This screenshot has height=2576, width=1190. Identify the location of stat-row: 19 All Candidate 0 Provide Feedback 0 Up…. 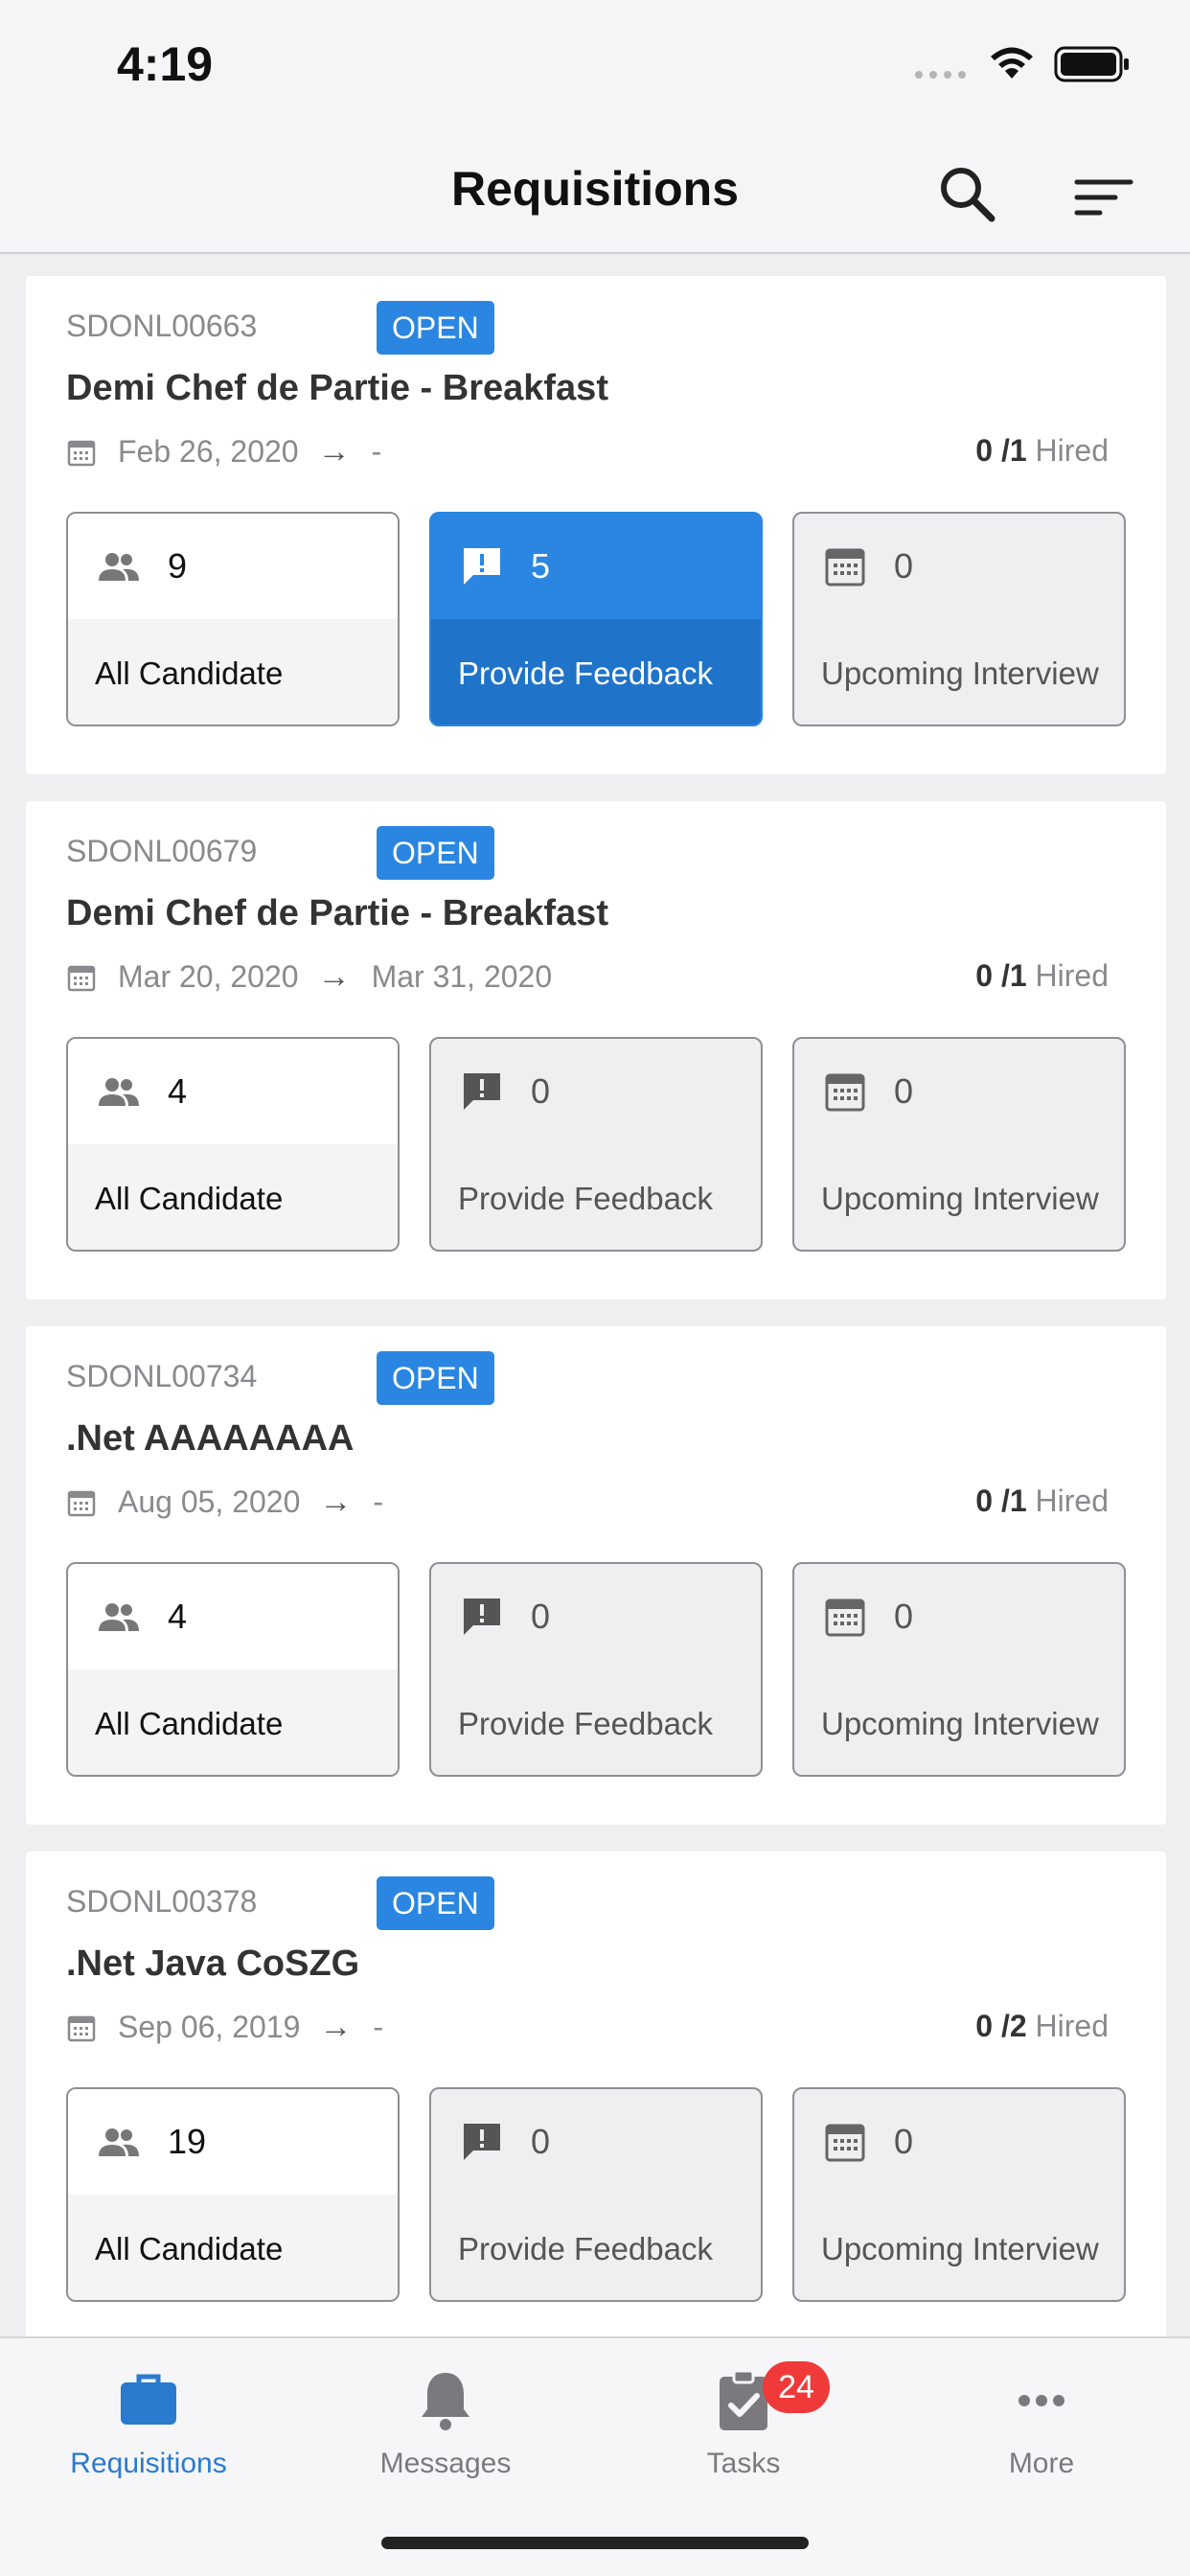
(596, 2194).